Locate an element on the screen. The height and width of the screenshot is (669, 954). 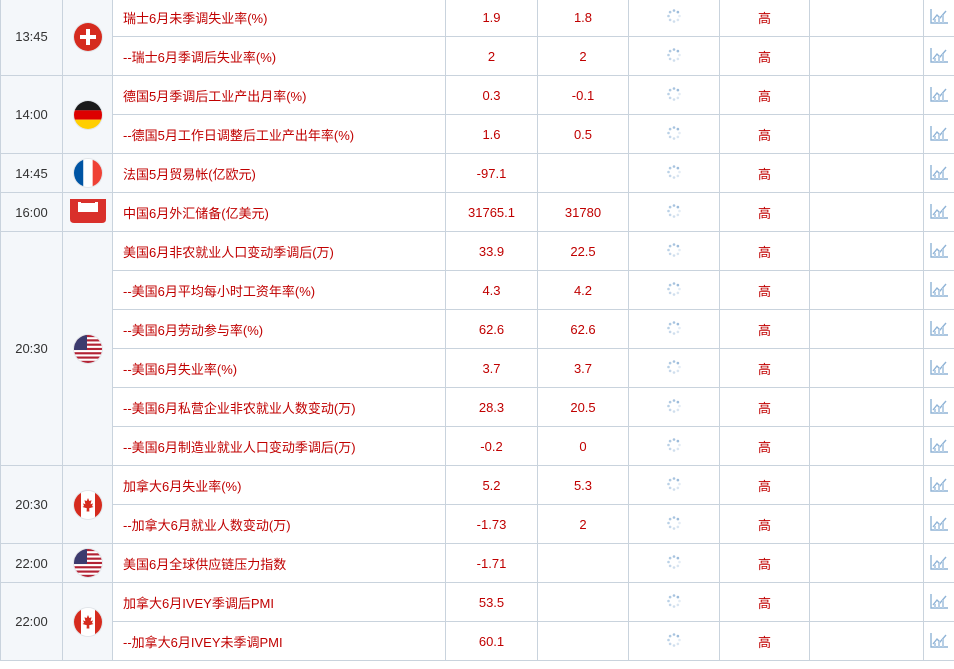
event-name: 美国6月全球供应链压力指数 is located at coordinates (279, 563).